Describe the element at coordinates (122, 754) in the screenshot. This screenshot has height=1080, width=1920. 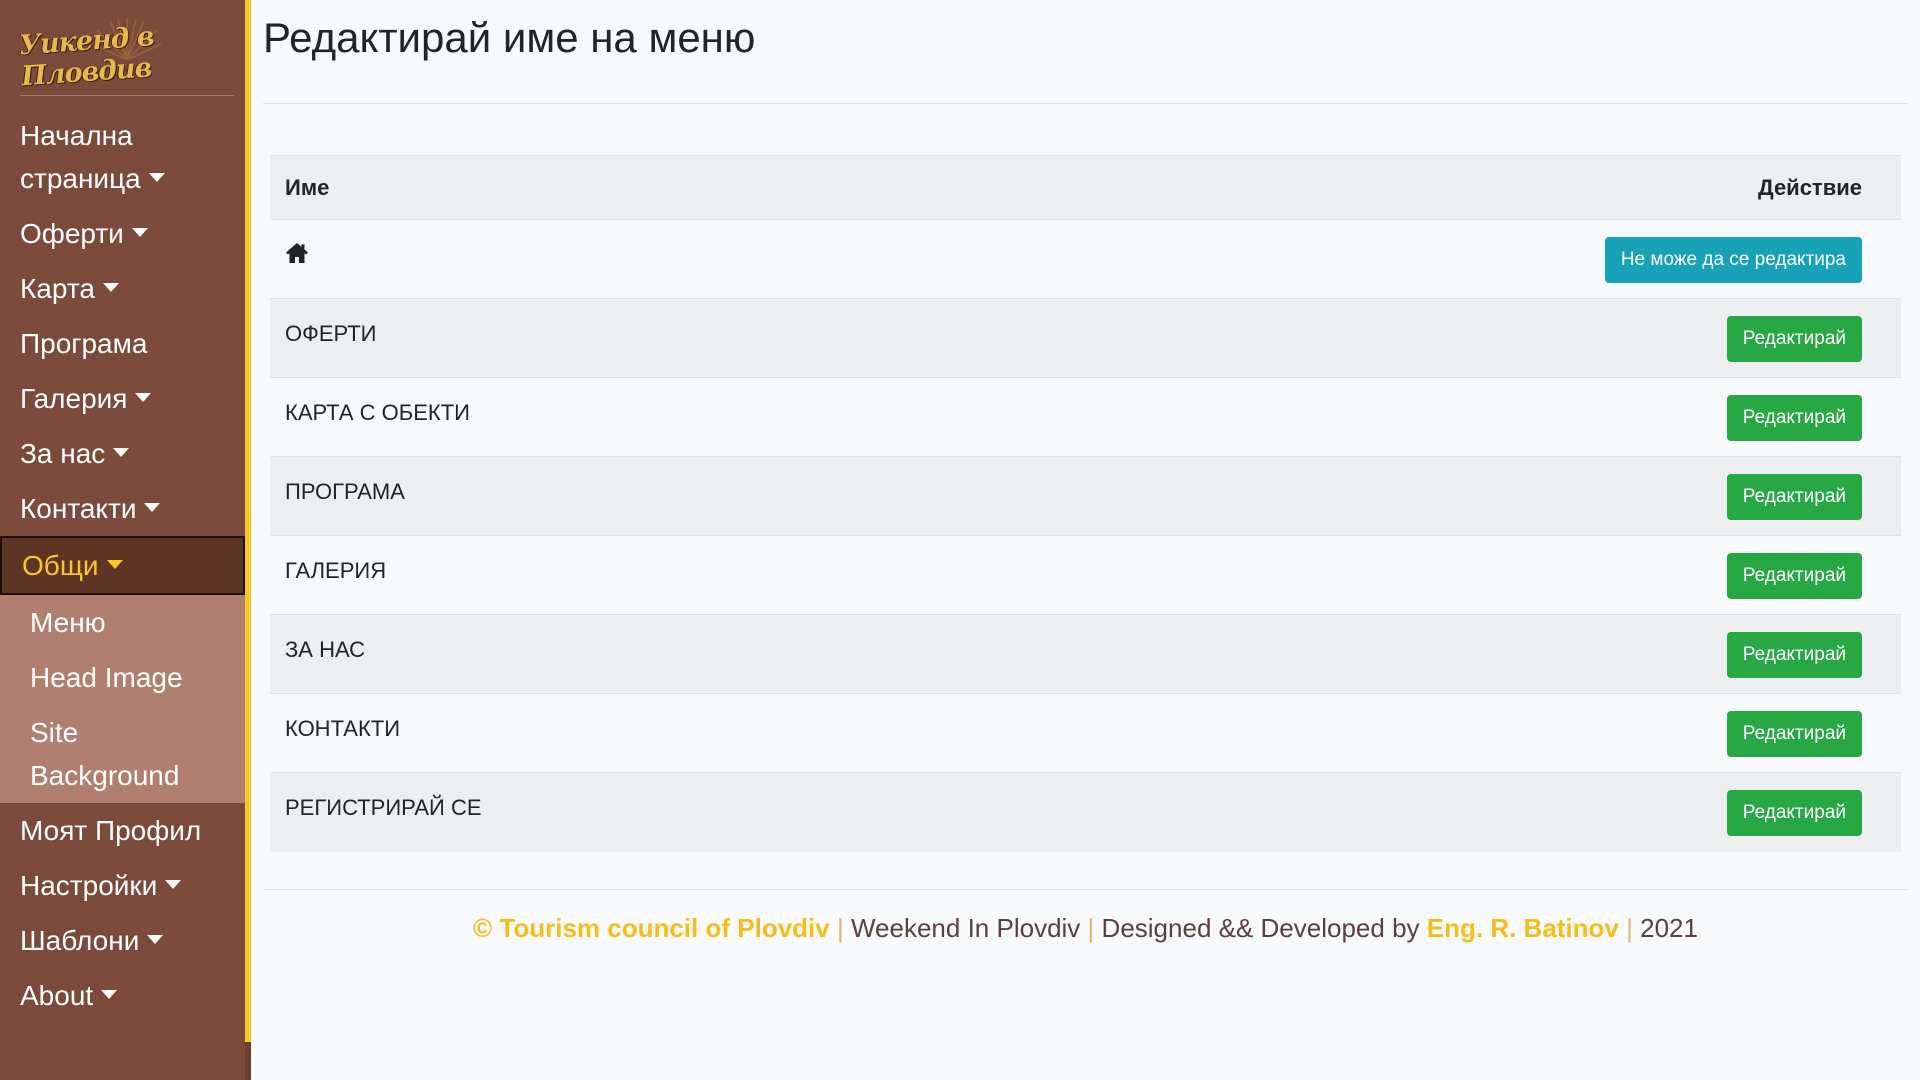
I see `submenu-item-site-background: Site Background` at that location.